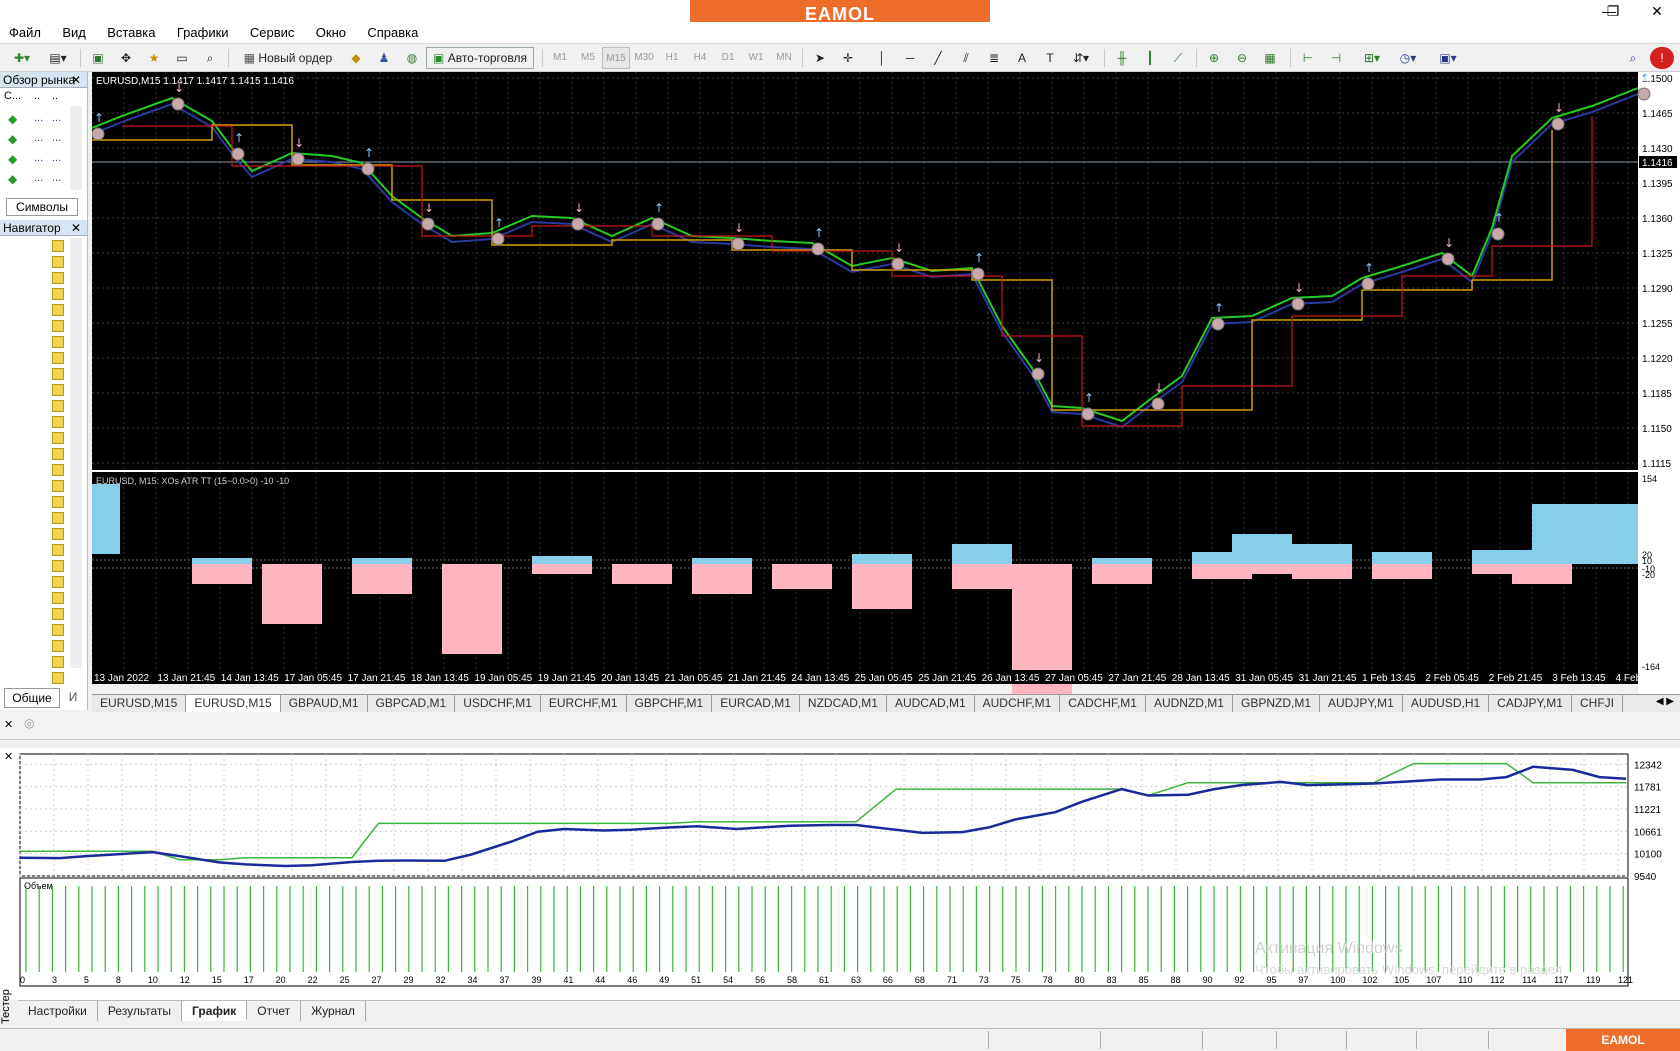  Describe the element at coordinates (584, 703) in the screenshot. I see `chart-tab: EURCHF,M1` at that location.